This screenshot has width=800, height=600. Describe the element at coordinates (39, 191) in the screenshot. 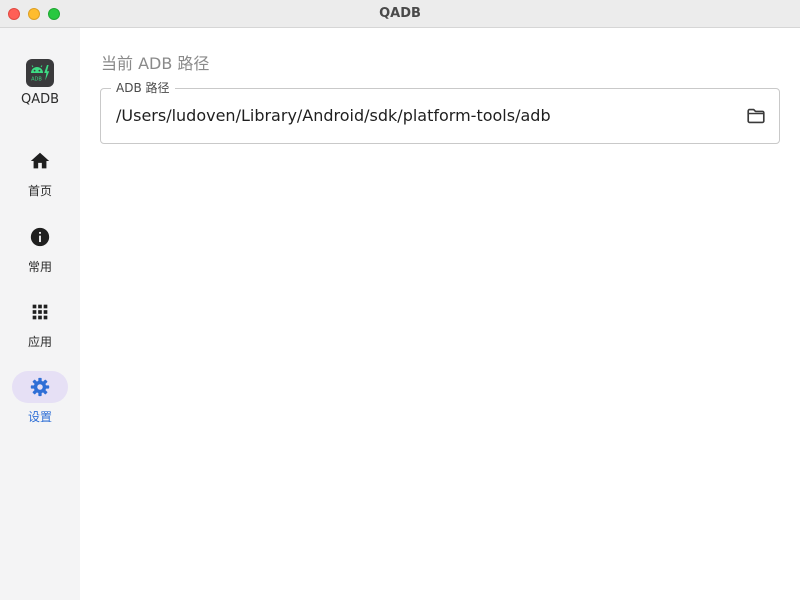

I see `nav-item-label: 首页` at that location.